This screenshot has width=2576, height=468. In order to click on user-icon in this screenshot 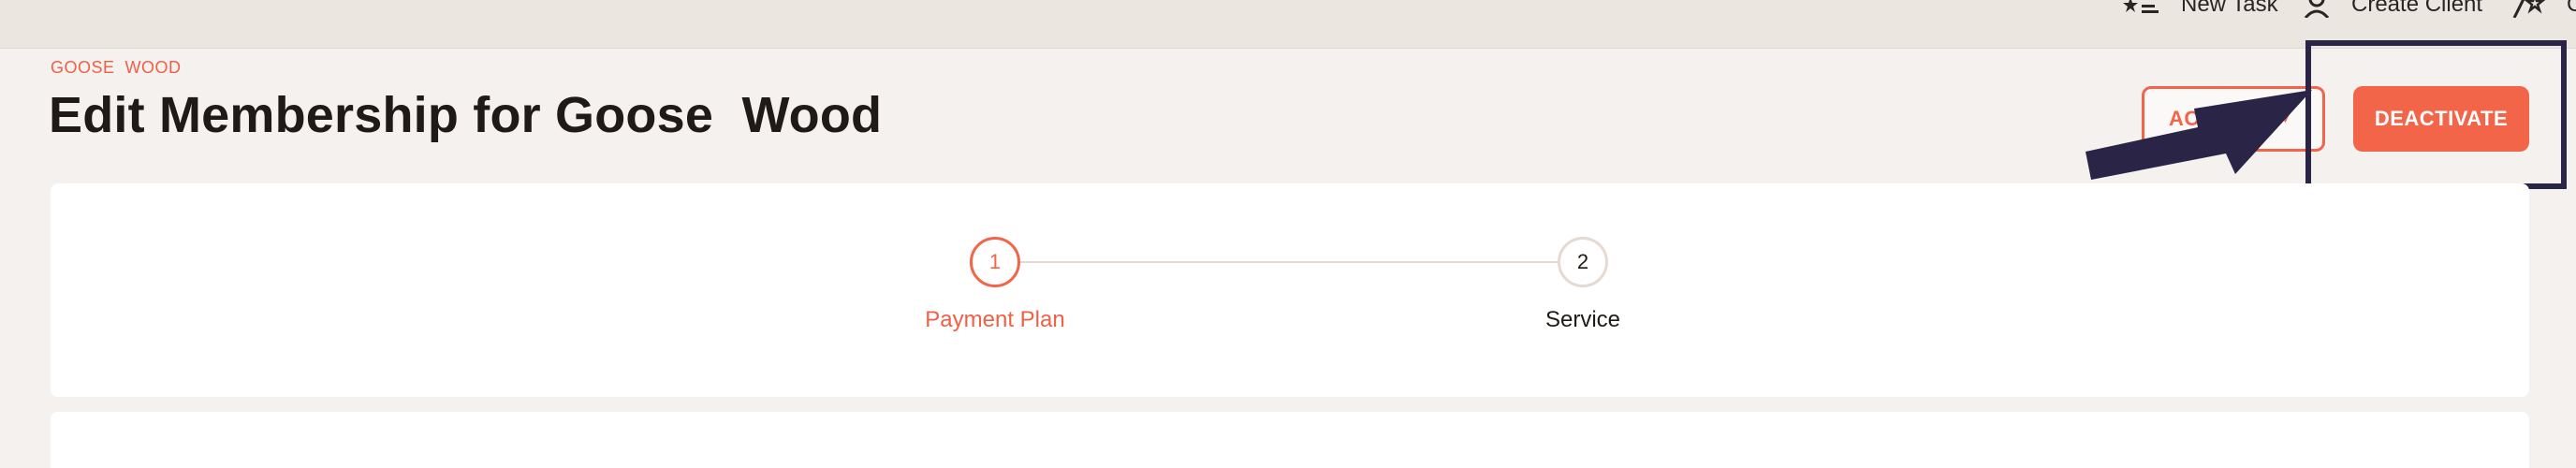, I will do `click(2317, 9)`.